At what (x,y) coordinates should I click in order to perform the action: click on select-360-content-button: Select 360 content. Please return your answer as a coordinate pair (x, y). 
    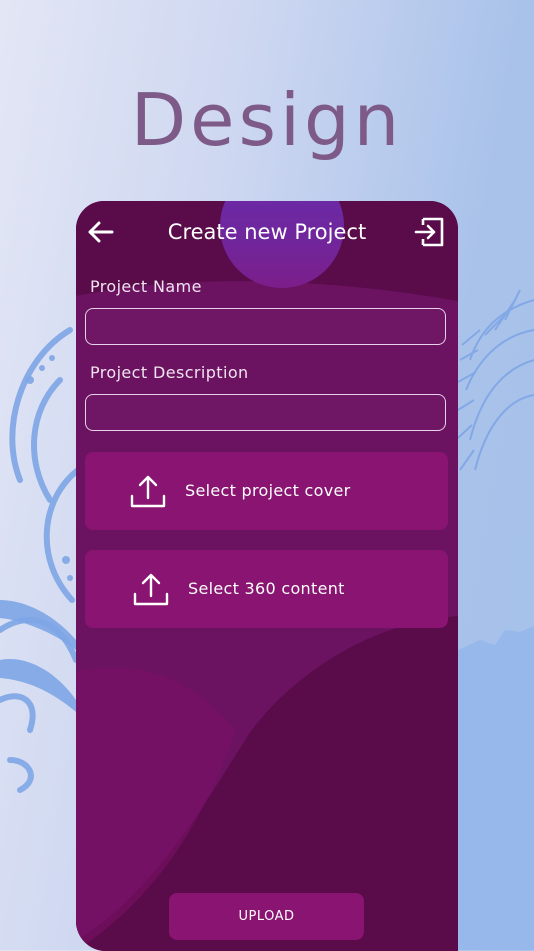
    Looking at the image, I should click on (266, 589).